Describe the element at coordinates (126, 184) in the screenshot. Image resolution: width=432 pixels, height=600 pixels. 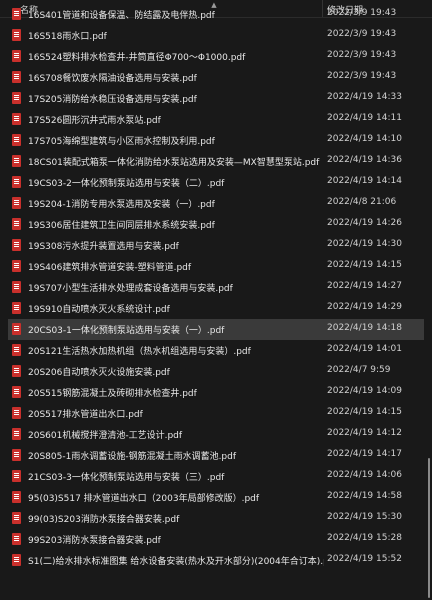
I see `file-name: 19CS03-2一体化预制泵站选用与安装（二）.pdf` at that location.